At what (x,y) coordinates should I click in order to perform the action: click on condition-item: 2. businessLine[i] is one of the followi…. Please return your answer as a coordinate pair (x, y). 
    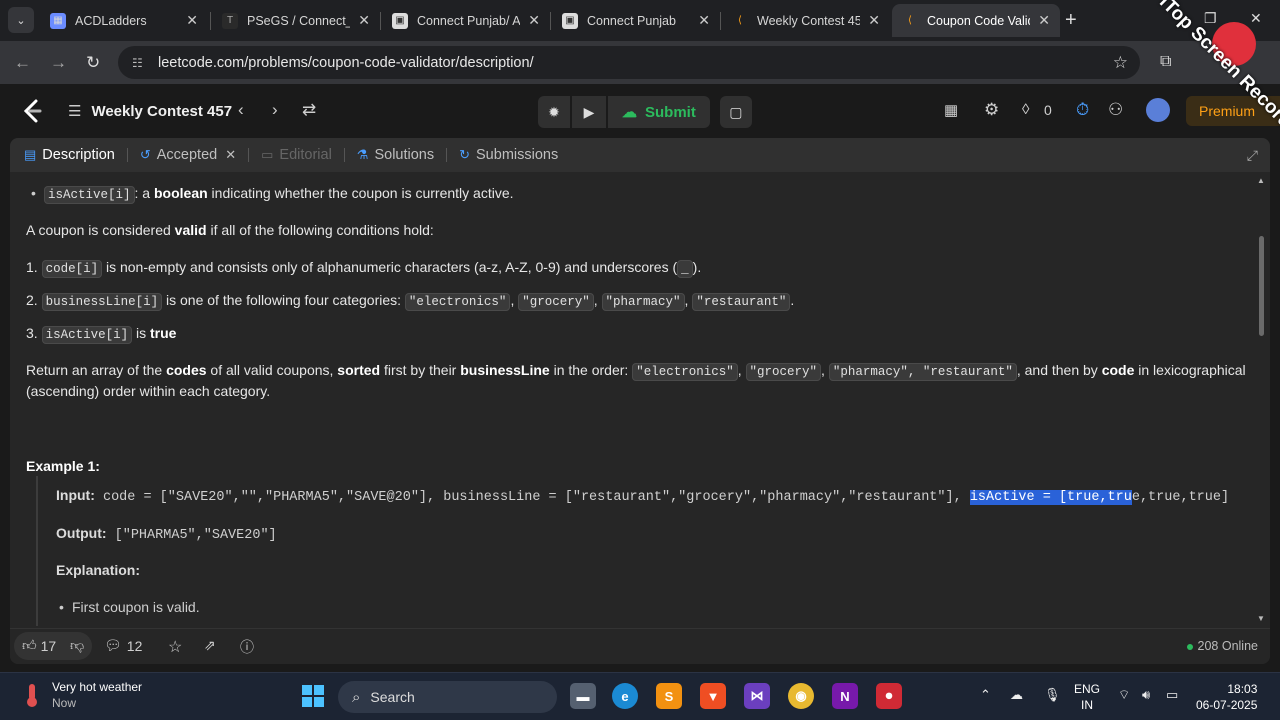
    Looking at the image, I should click on (410, 301).